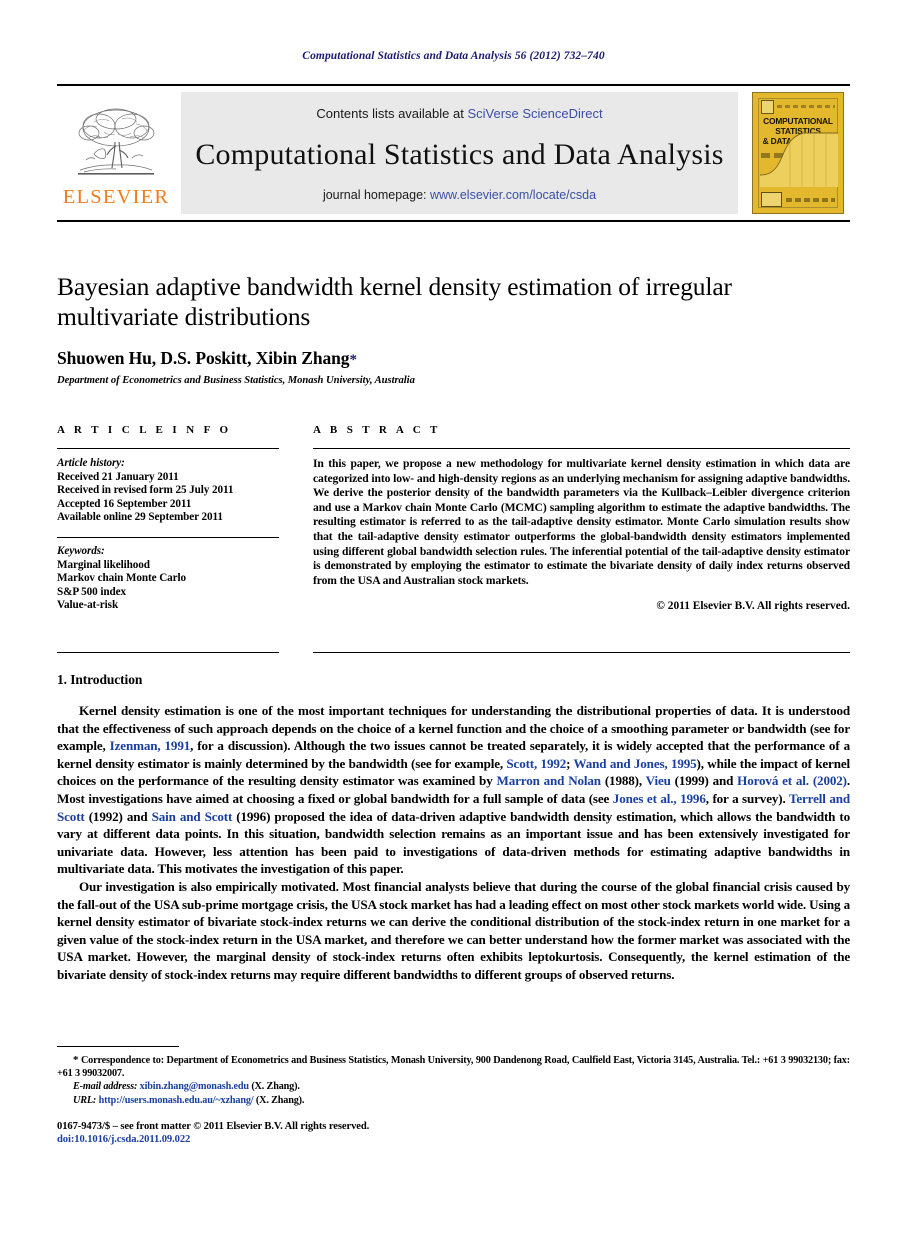 Image resolution: width=907 pixels, height=1238 pixels. What do you see at coordinates (453, 1139) in the screenshot?
I see `doi-link: doi:10.1016/j.csda.2011.09.022` at bounding box center [453, 1139].